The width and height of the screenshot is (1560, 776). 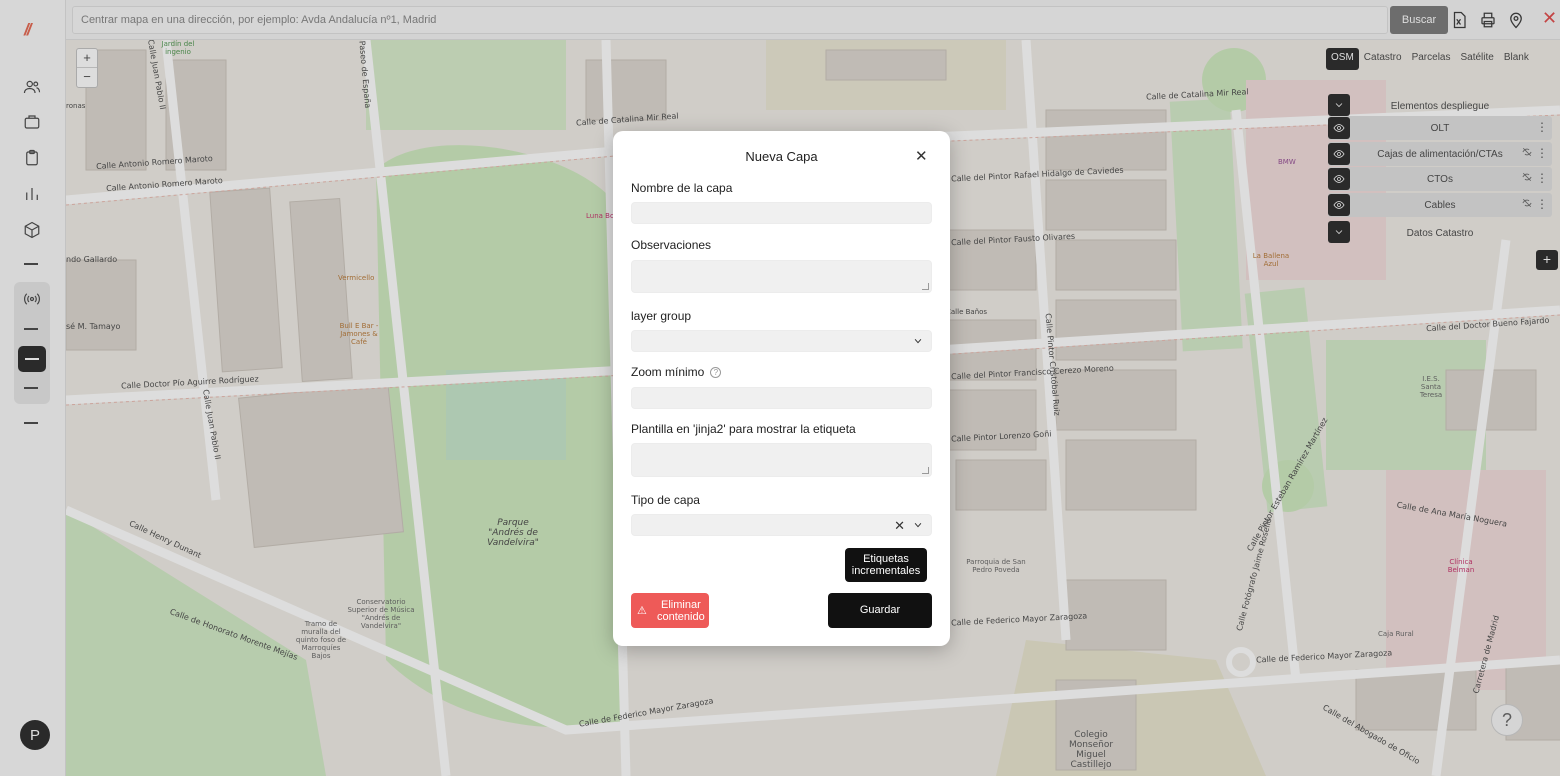 I want to click on save-button: Guardar, so click(x=880, y=610).